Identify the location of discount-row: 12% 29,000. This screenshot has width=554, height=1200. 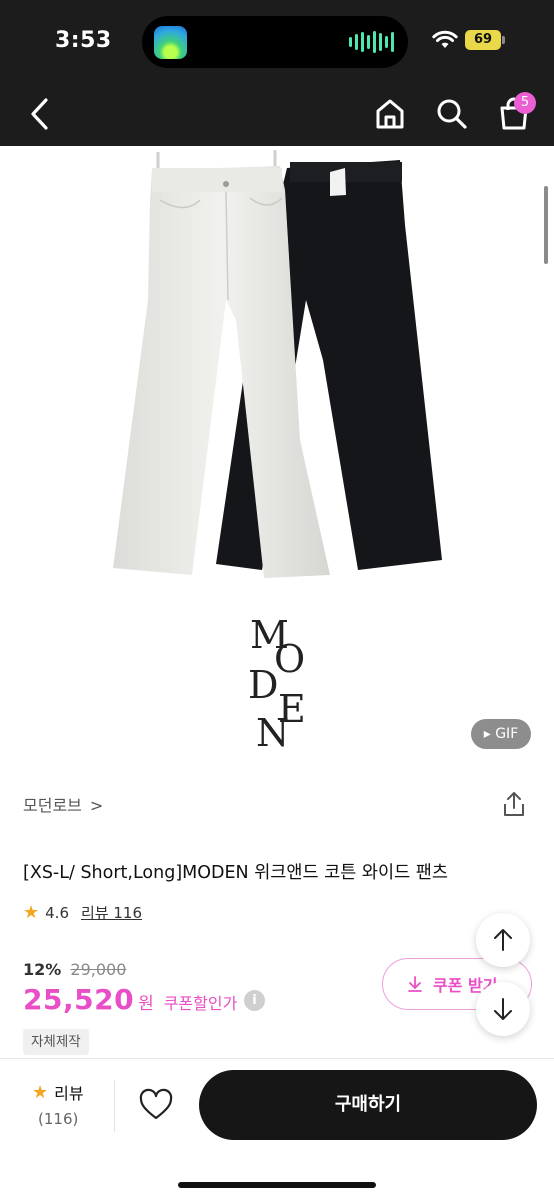
(74, 969).